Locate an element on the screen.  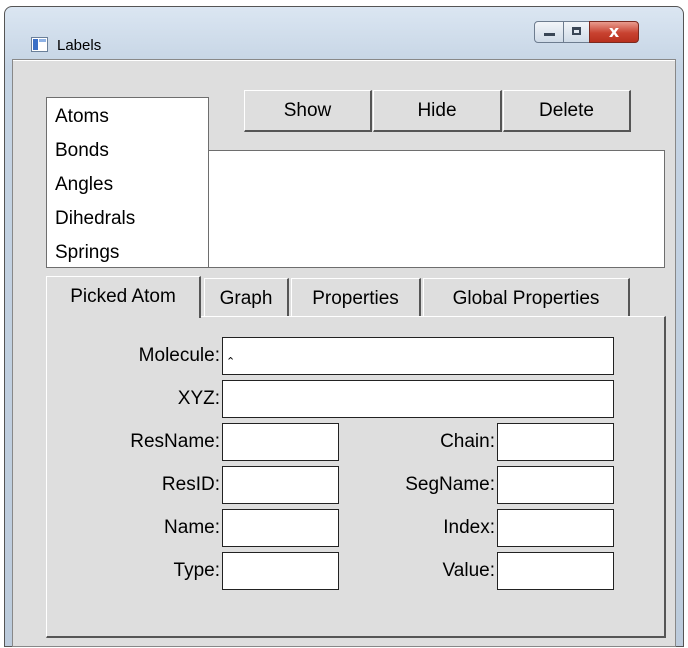
list-item-atoms: Atoms is located at coordinates (127, 120).